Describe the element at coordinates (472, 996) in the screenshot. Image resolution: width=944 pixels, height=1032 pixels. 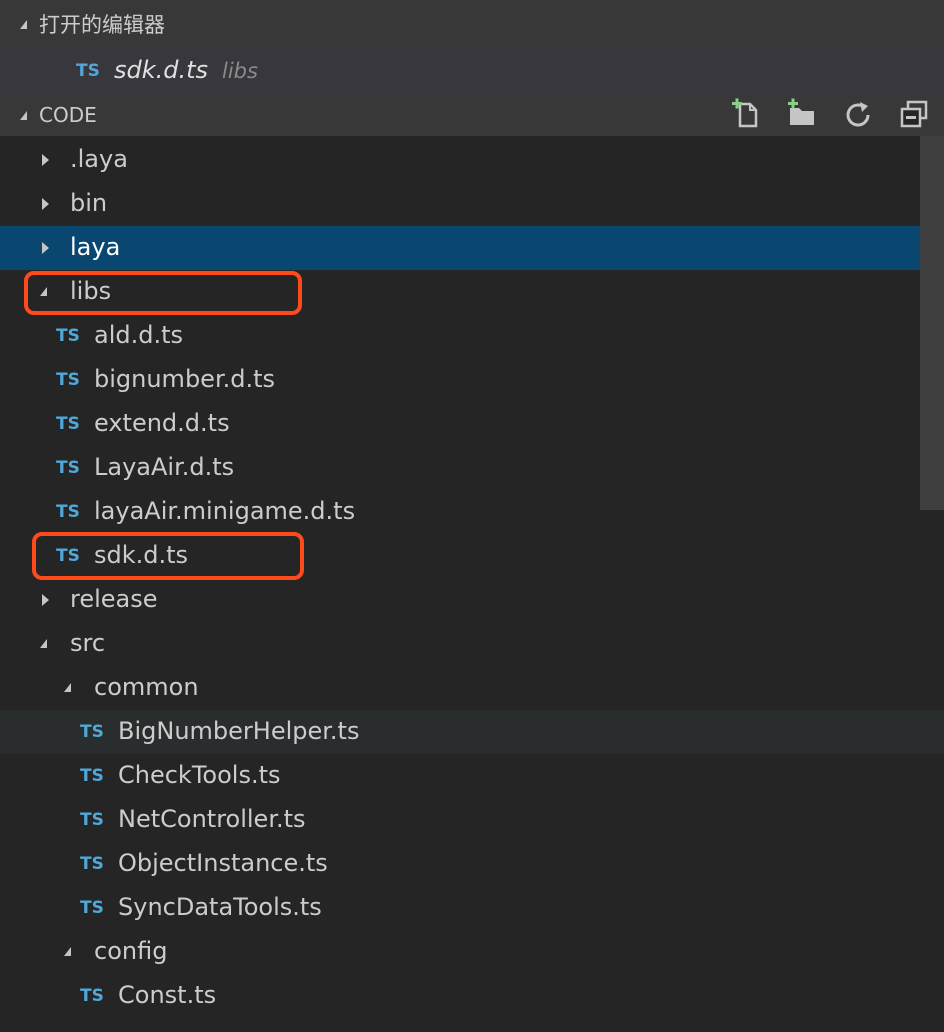
I see `file-row: TS Const.ts` at that location.